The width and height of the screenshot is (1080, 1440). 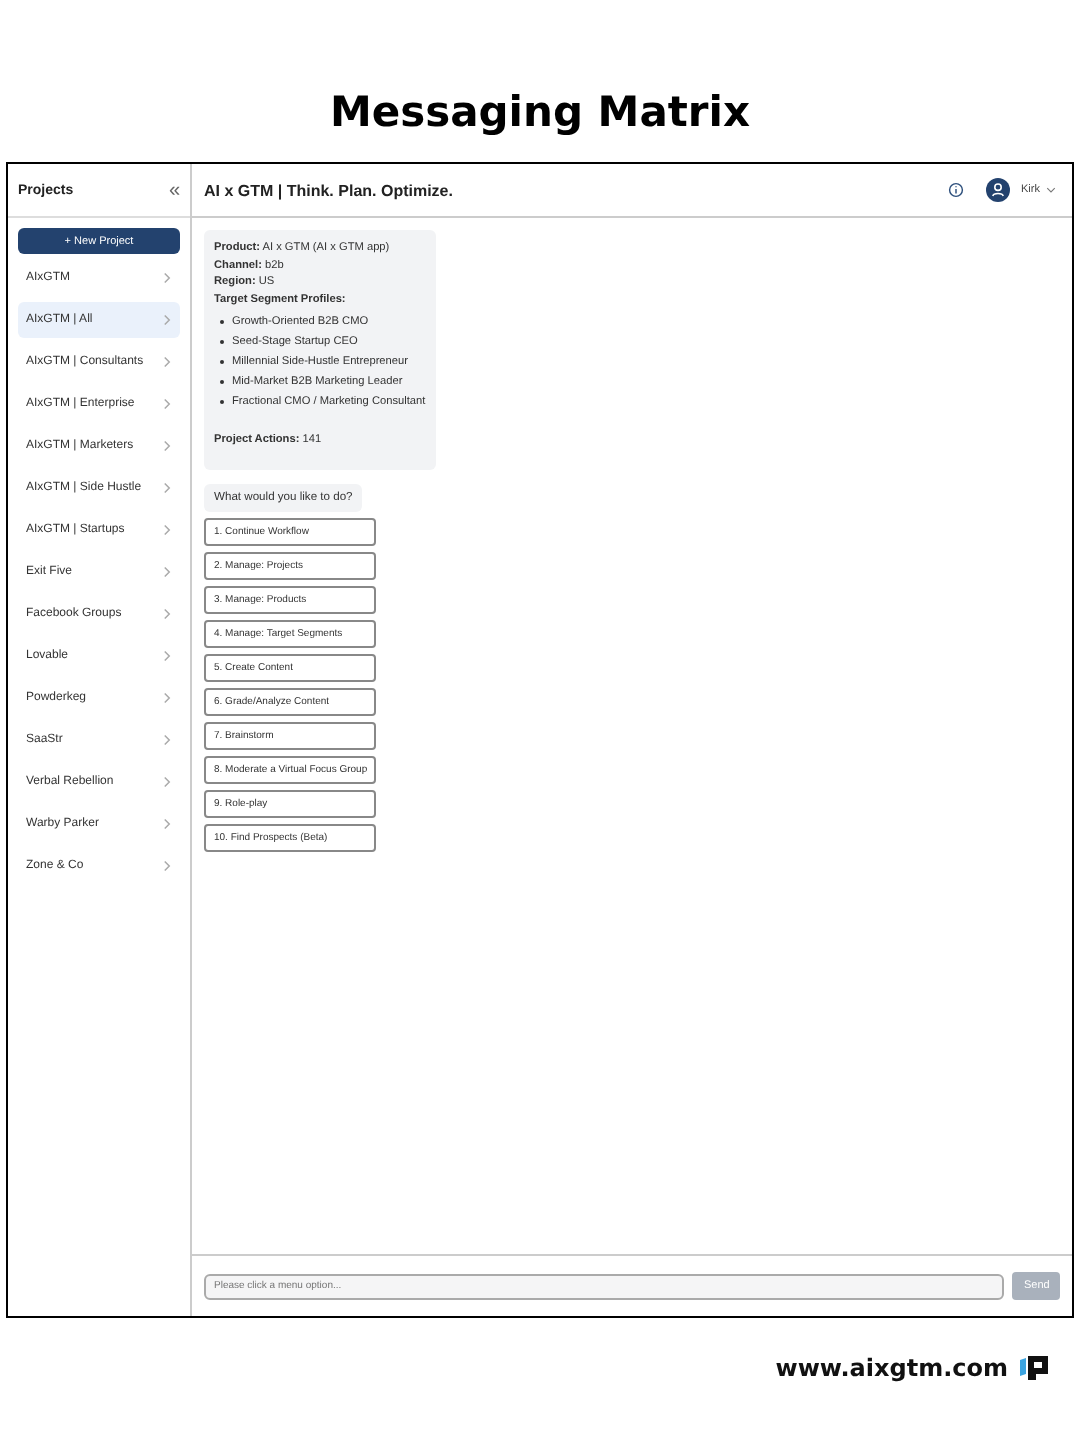 What do you see at coordinates (328, 190) in the screenshot?
I see `app-title: AI x GTM | Think. Plan. Optimize.` at bounding box center [328, 190].